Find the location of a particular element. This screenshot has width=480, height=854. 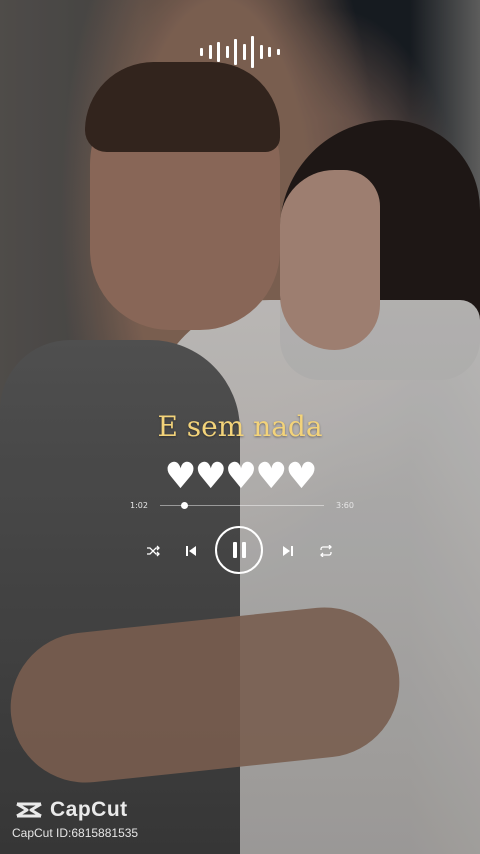

lyric-text: E sem nada is located at coordinates (240, 426).